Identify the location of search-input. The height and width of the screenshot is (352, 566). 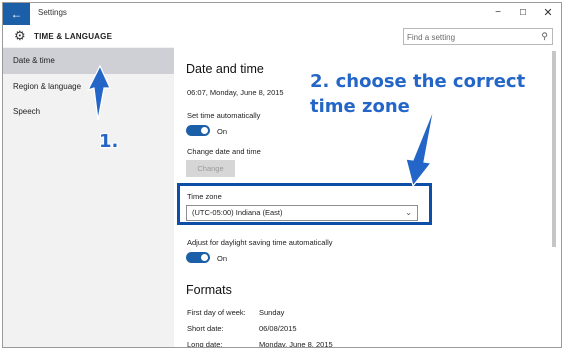
(469, 37).